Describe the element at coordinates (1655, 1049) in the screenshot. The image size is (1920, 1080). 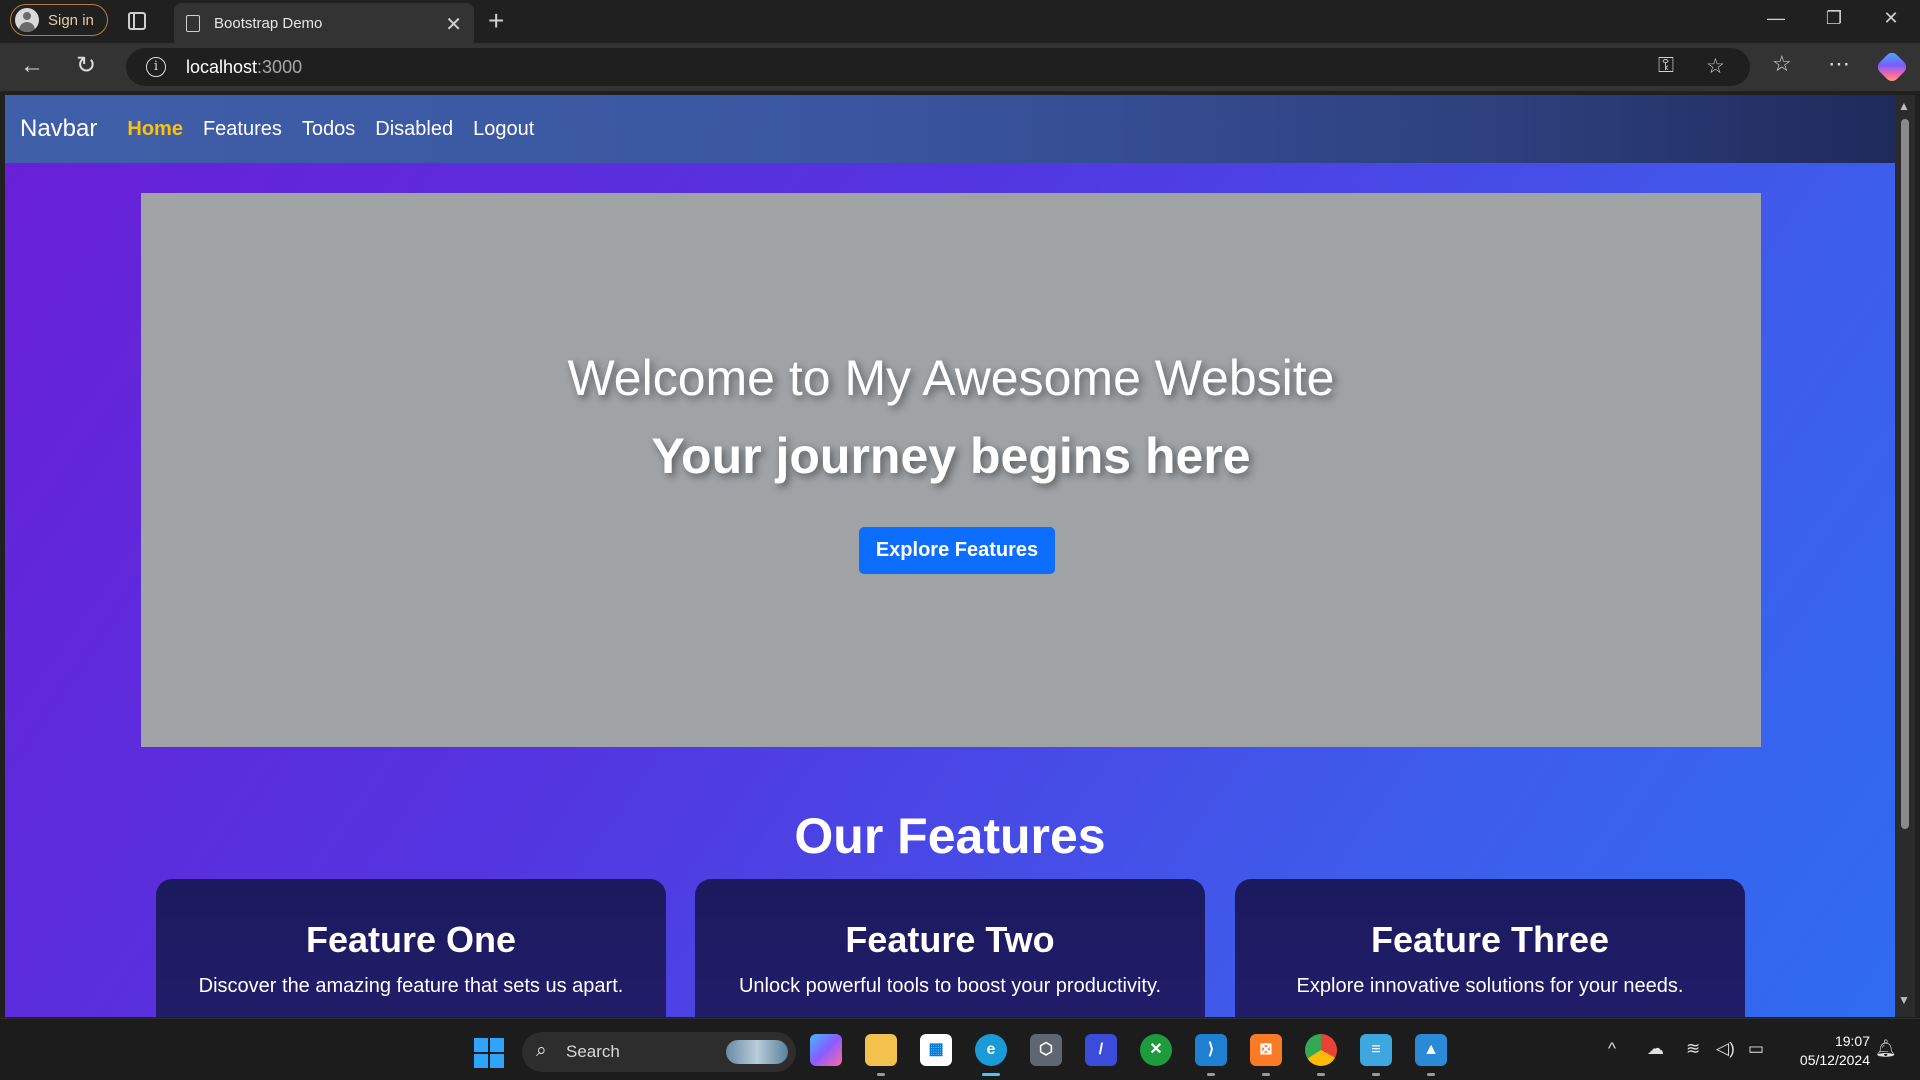
I see `onedrive-icon: ☁` at that location.